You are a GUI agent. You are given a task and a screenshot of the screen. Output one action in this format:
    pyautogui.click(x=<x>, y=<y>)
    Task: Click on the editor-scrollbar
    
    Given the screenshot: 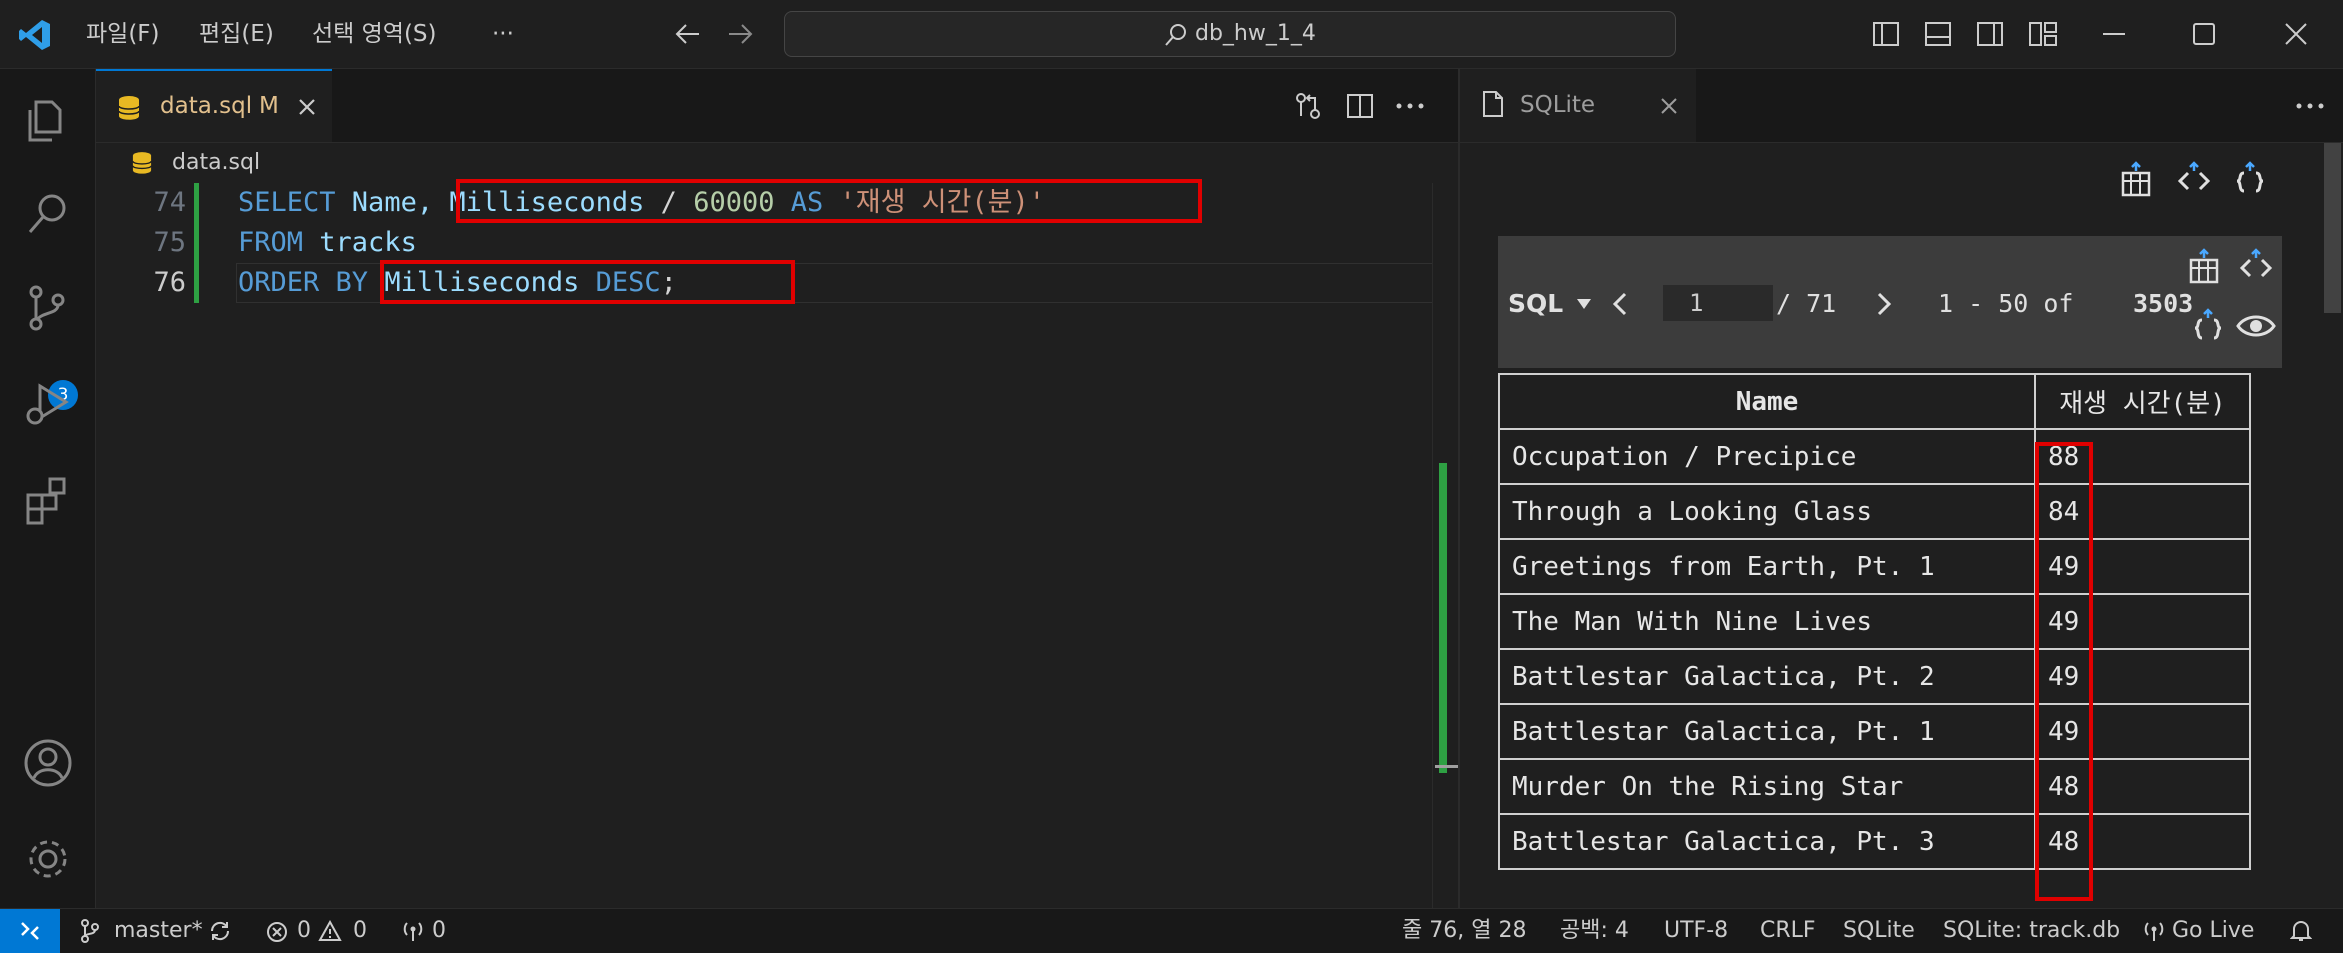 What is the action you would take?
    pyautogui.click(x=1445, y=545)
    